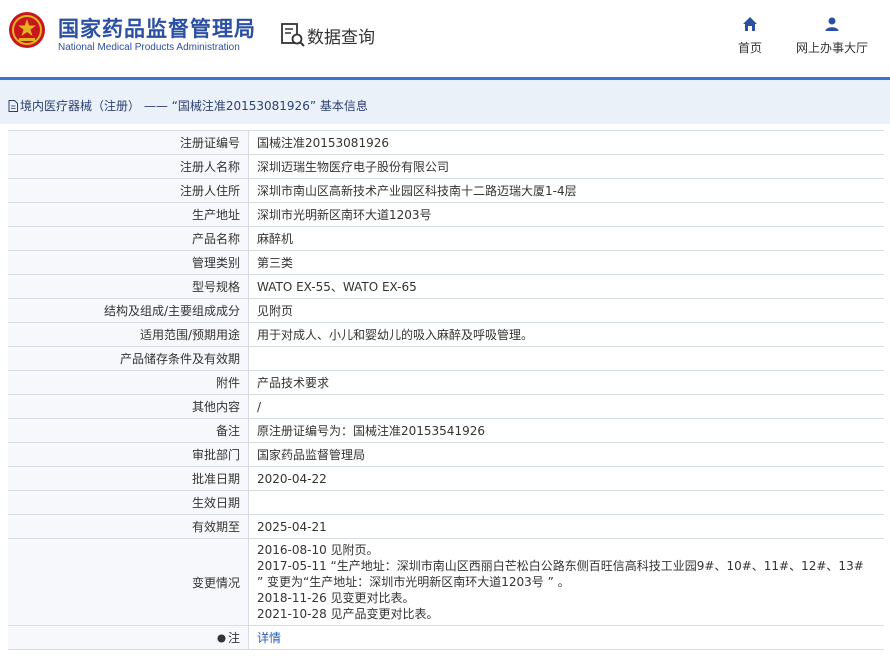 The width and height of the screenshot is (890, 657). I want to click on field-label: 变更情况, so click(128, 582).